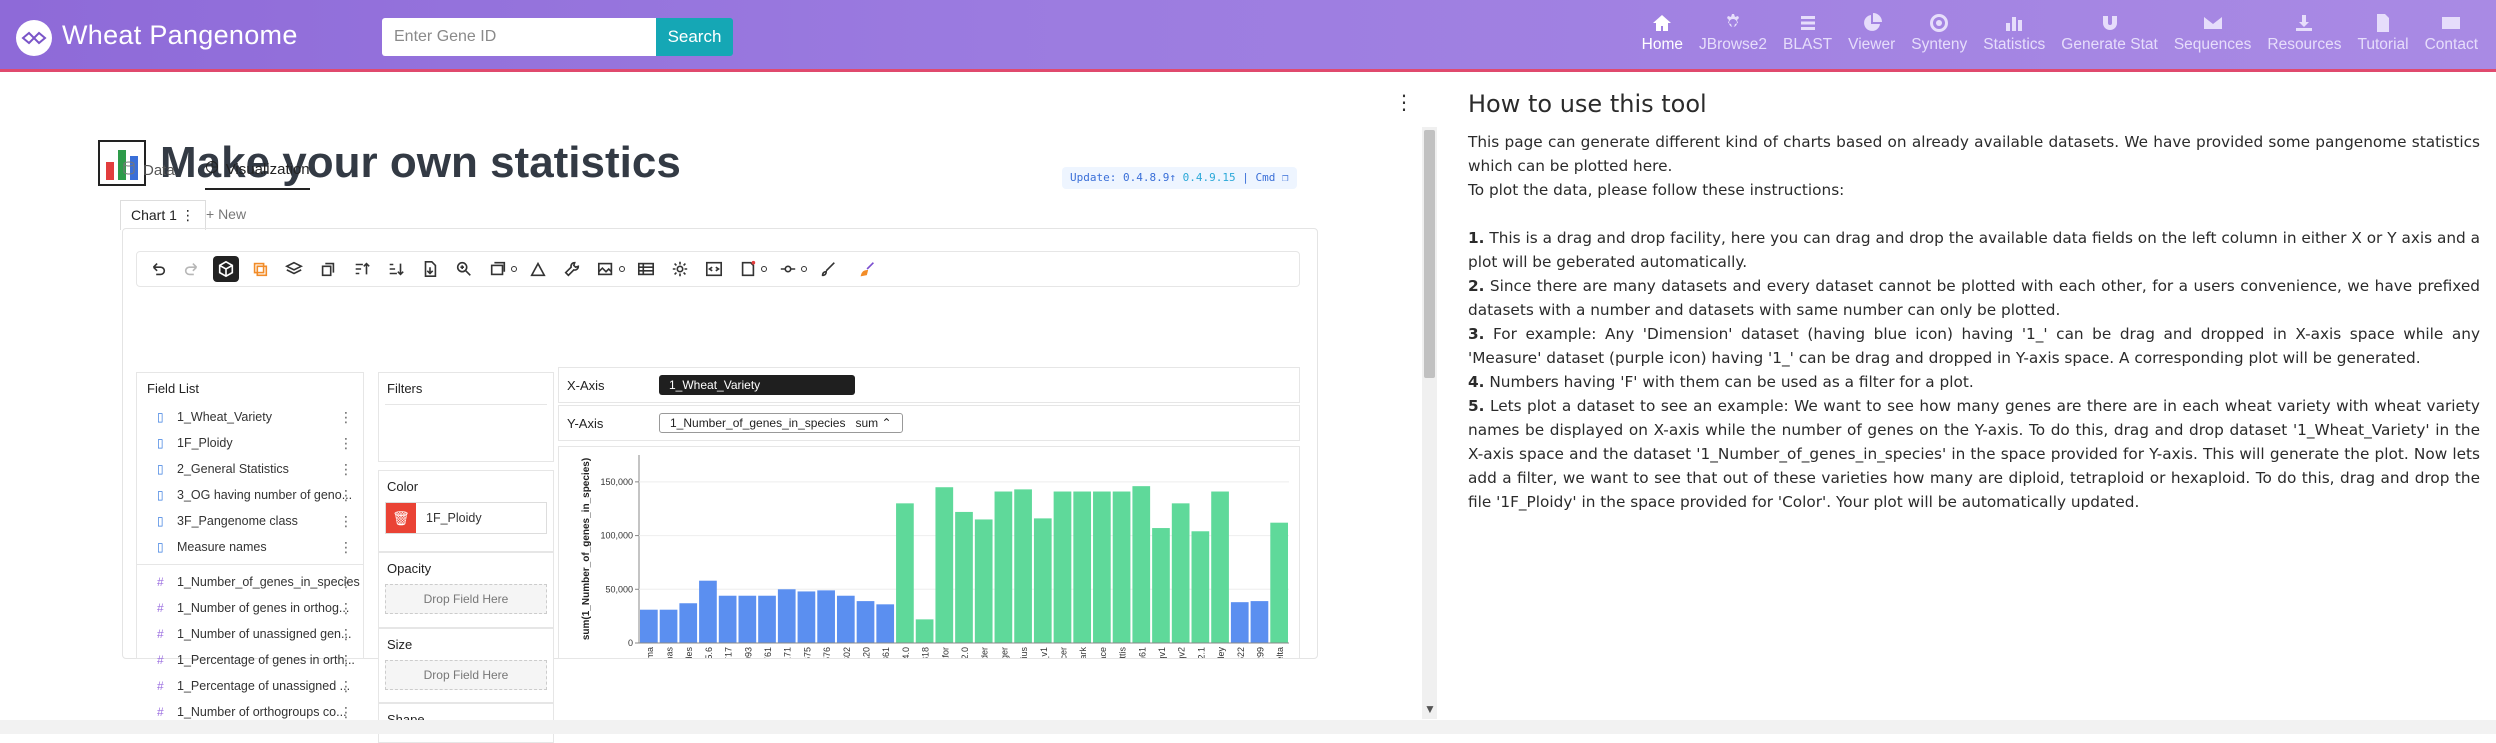  Describe the element at coordinates (2451, 44) in the screenshot. I see `nav-label: Contact` at that location.